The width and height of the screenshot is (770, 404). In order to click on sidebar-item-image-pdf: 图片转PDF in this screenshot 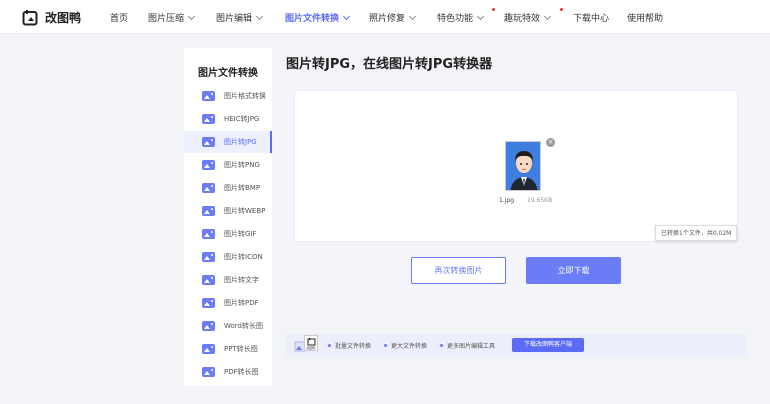, I will do `click(228, 303)`.